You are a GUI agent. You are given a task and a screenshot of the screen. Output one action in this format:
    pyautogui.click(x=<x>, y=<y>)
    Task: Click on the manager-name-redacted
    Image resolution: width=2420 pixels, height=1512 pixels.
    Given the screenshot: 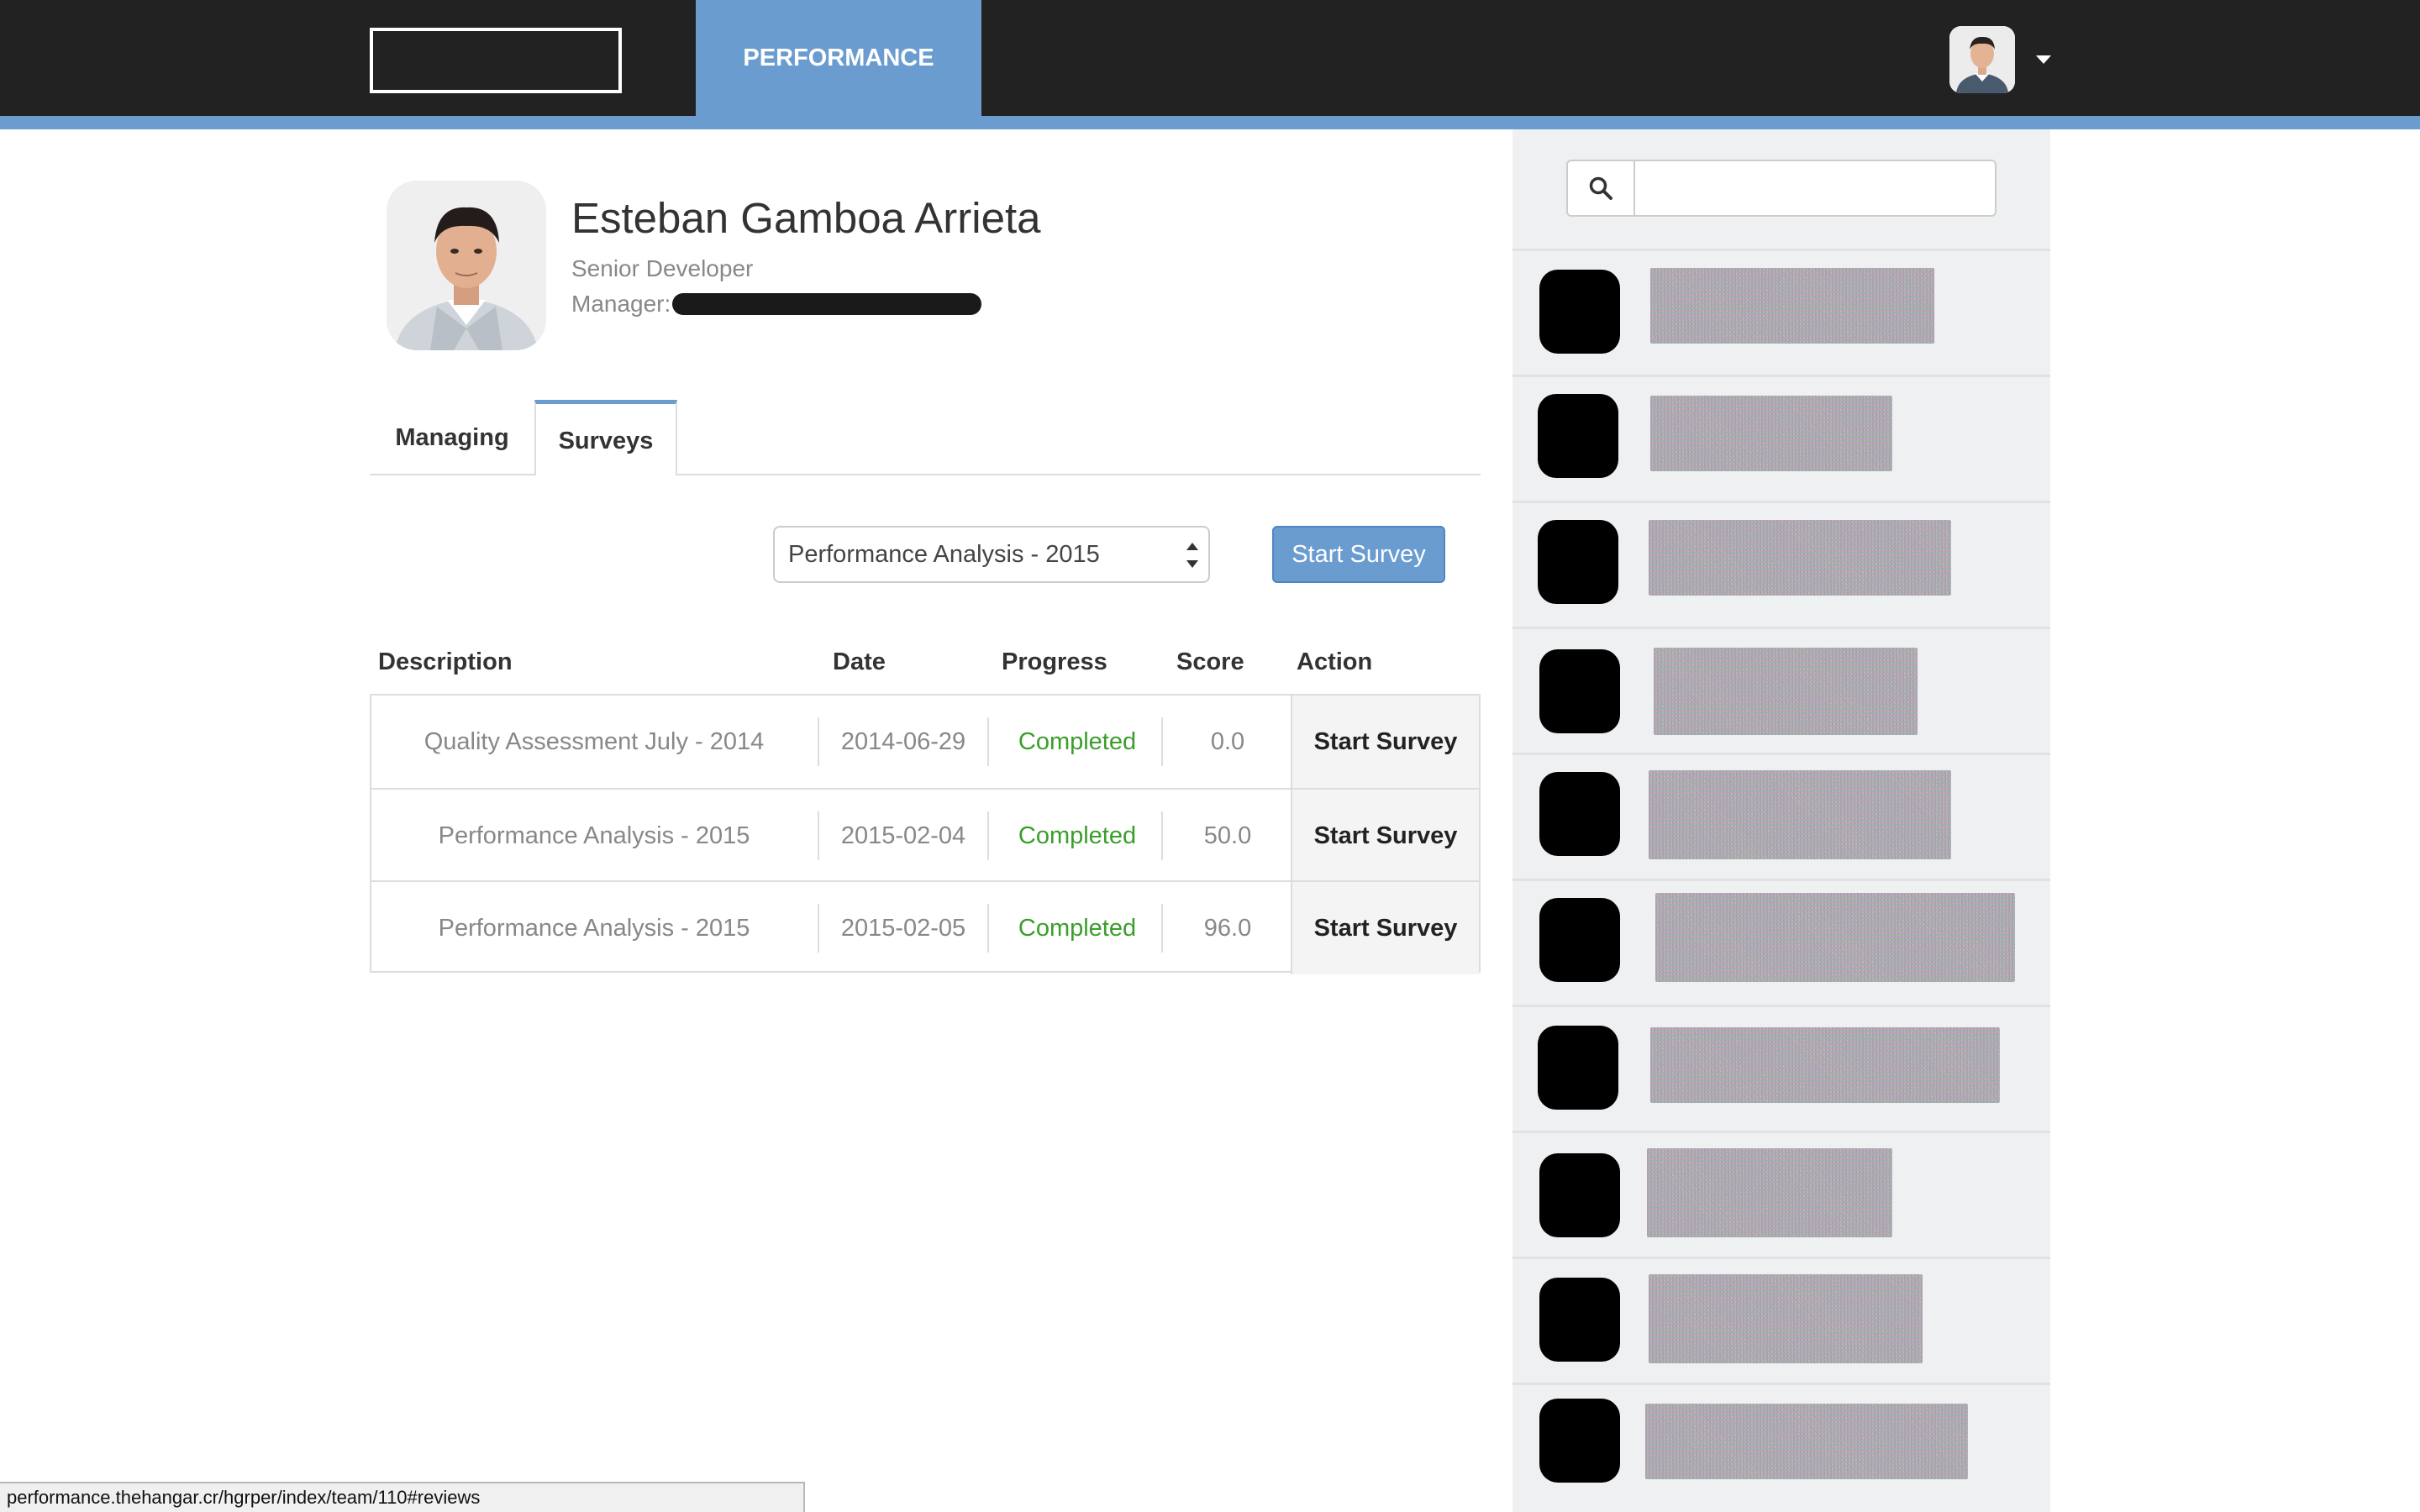 What is the action you would take?
    pyautogui.click(x=827, y=304)
    